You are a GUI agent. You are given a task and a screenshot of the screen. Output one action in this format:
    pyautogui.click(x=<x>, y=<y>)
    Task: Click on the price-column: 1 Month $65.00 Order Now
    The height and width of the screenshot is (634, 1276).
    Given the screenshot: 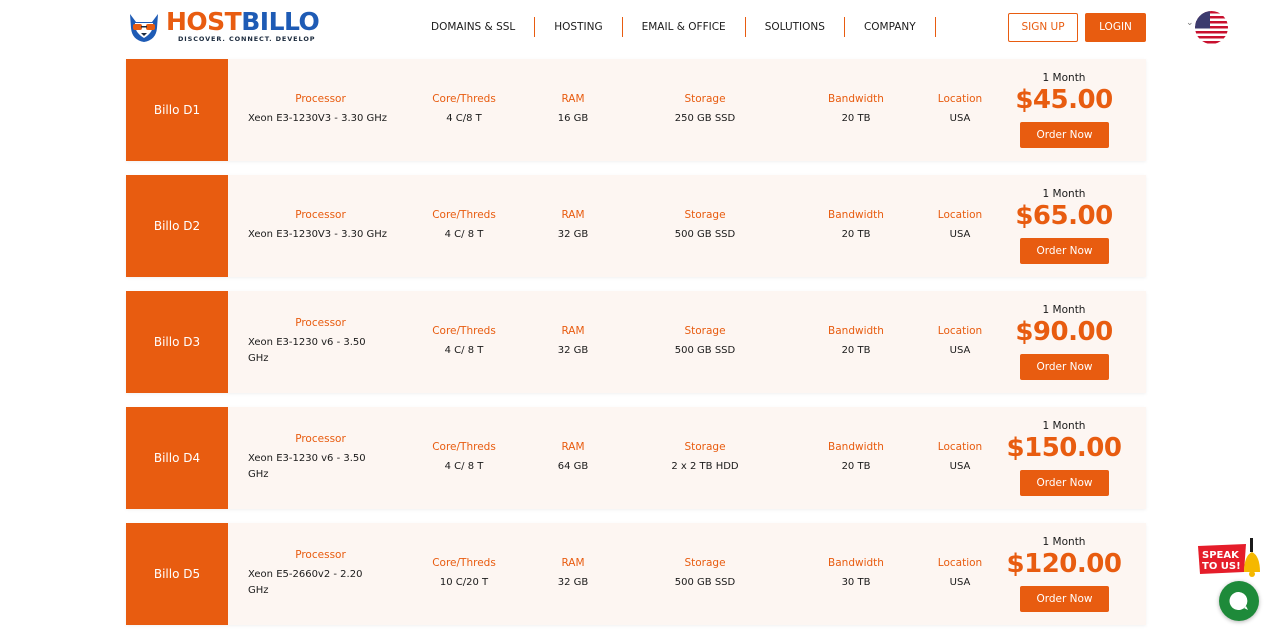 What is the action you would take?
    pyautogui.click(x=1064, y=226)
    